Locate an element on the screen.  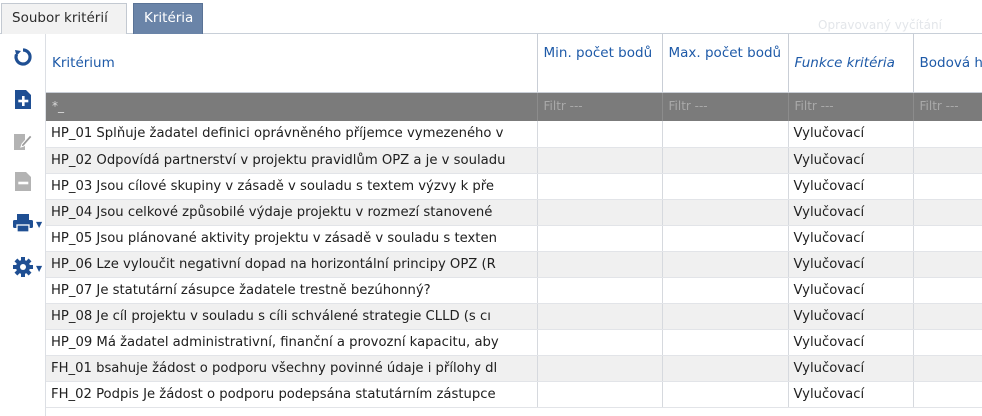
left-toolbar: ▼ ▼ is located at coordinates (23, 225).